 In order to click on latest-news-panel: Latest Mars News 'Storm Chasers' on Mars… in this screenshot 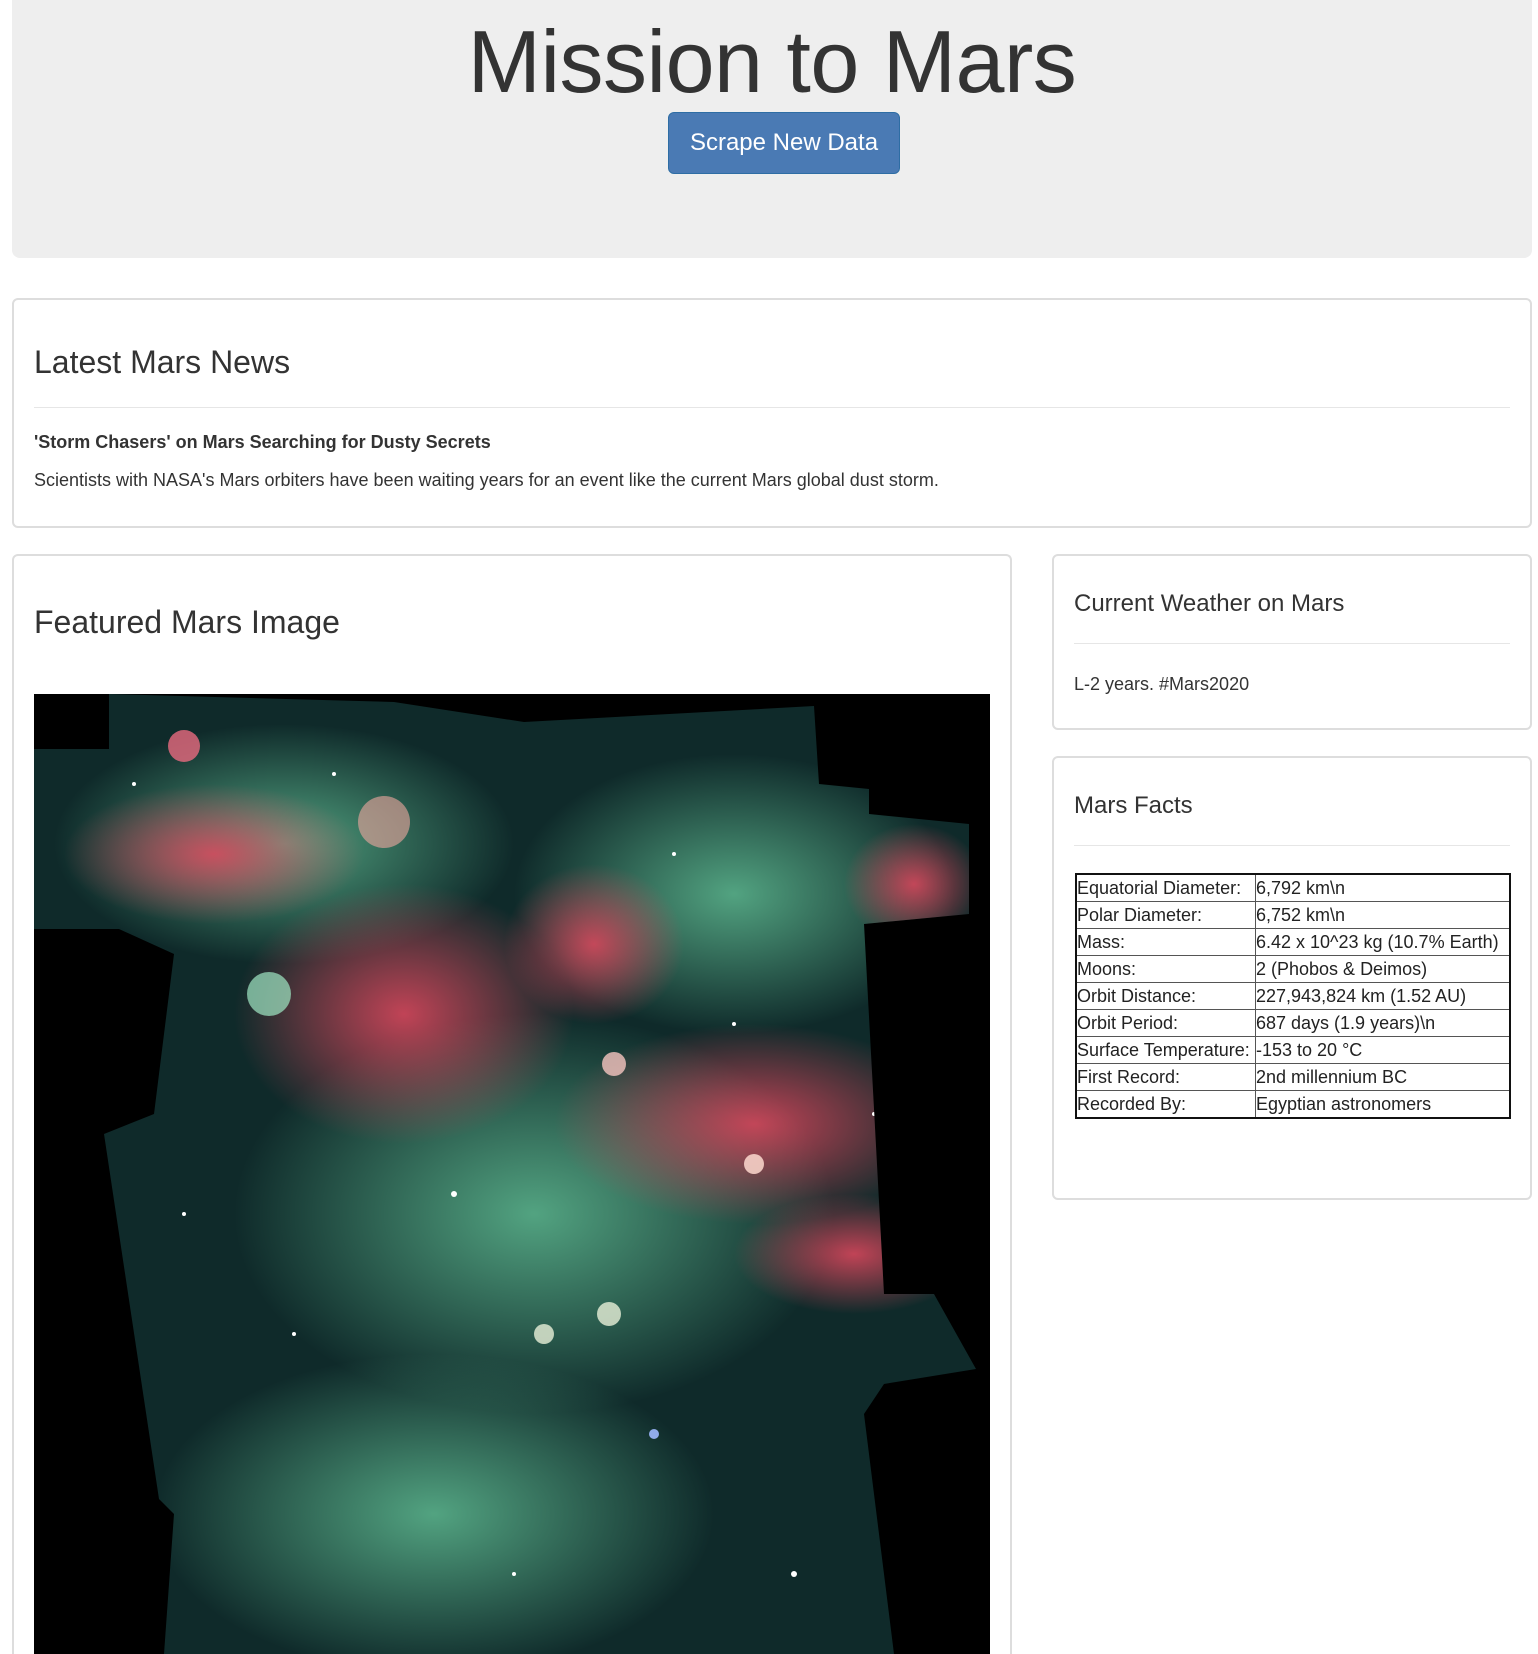, I will do `click(772, 413)`.